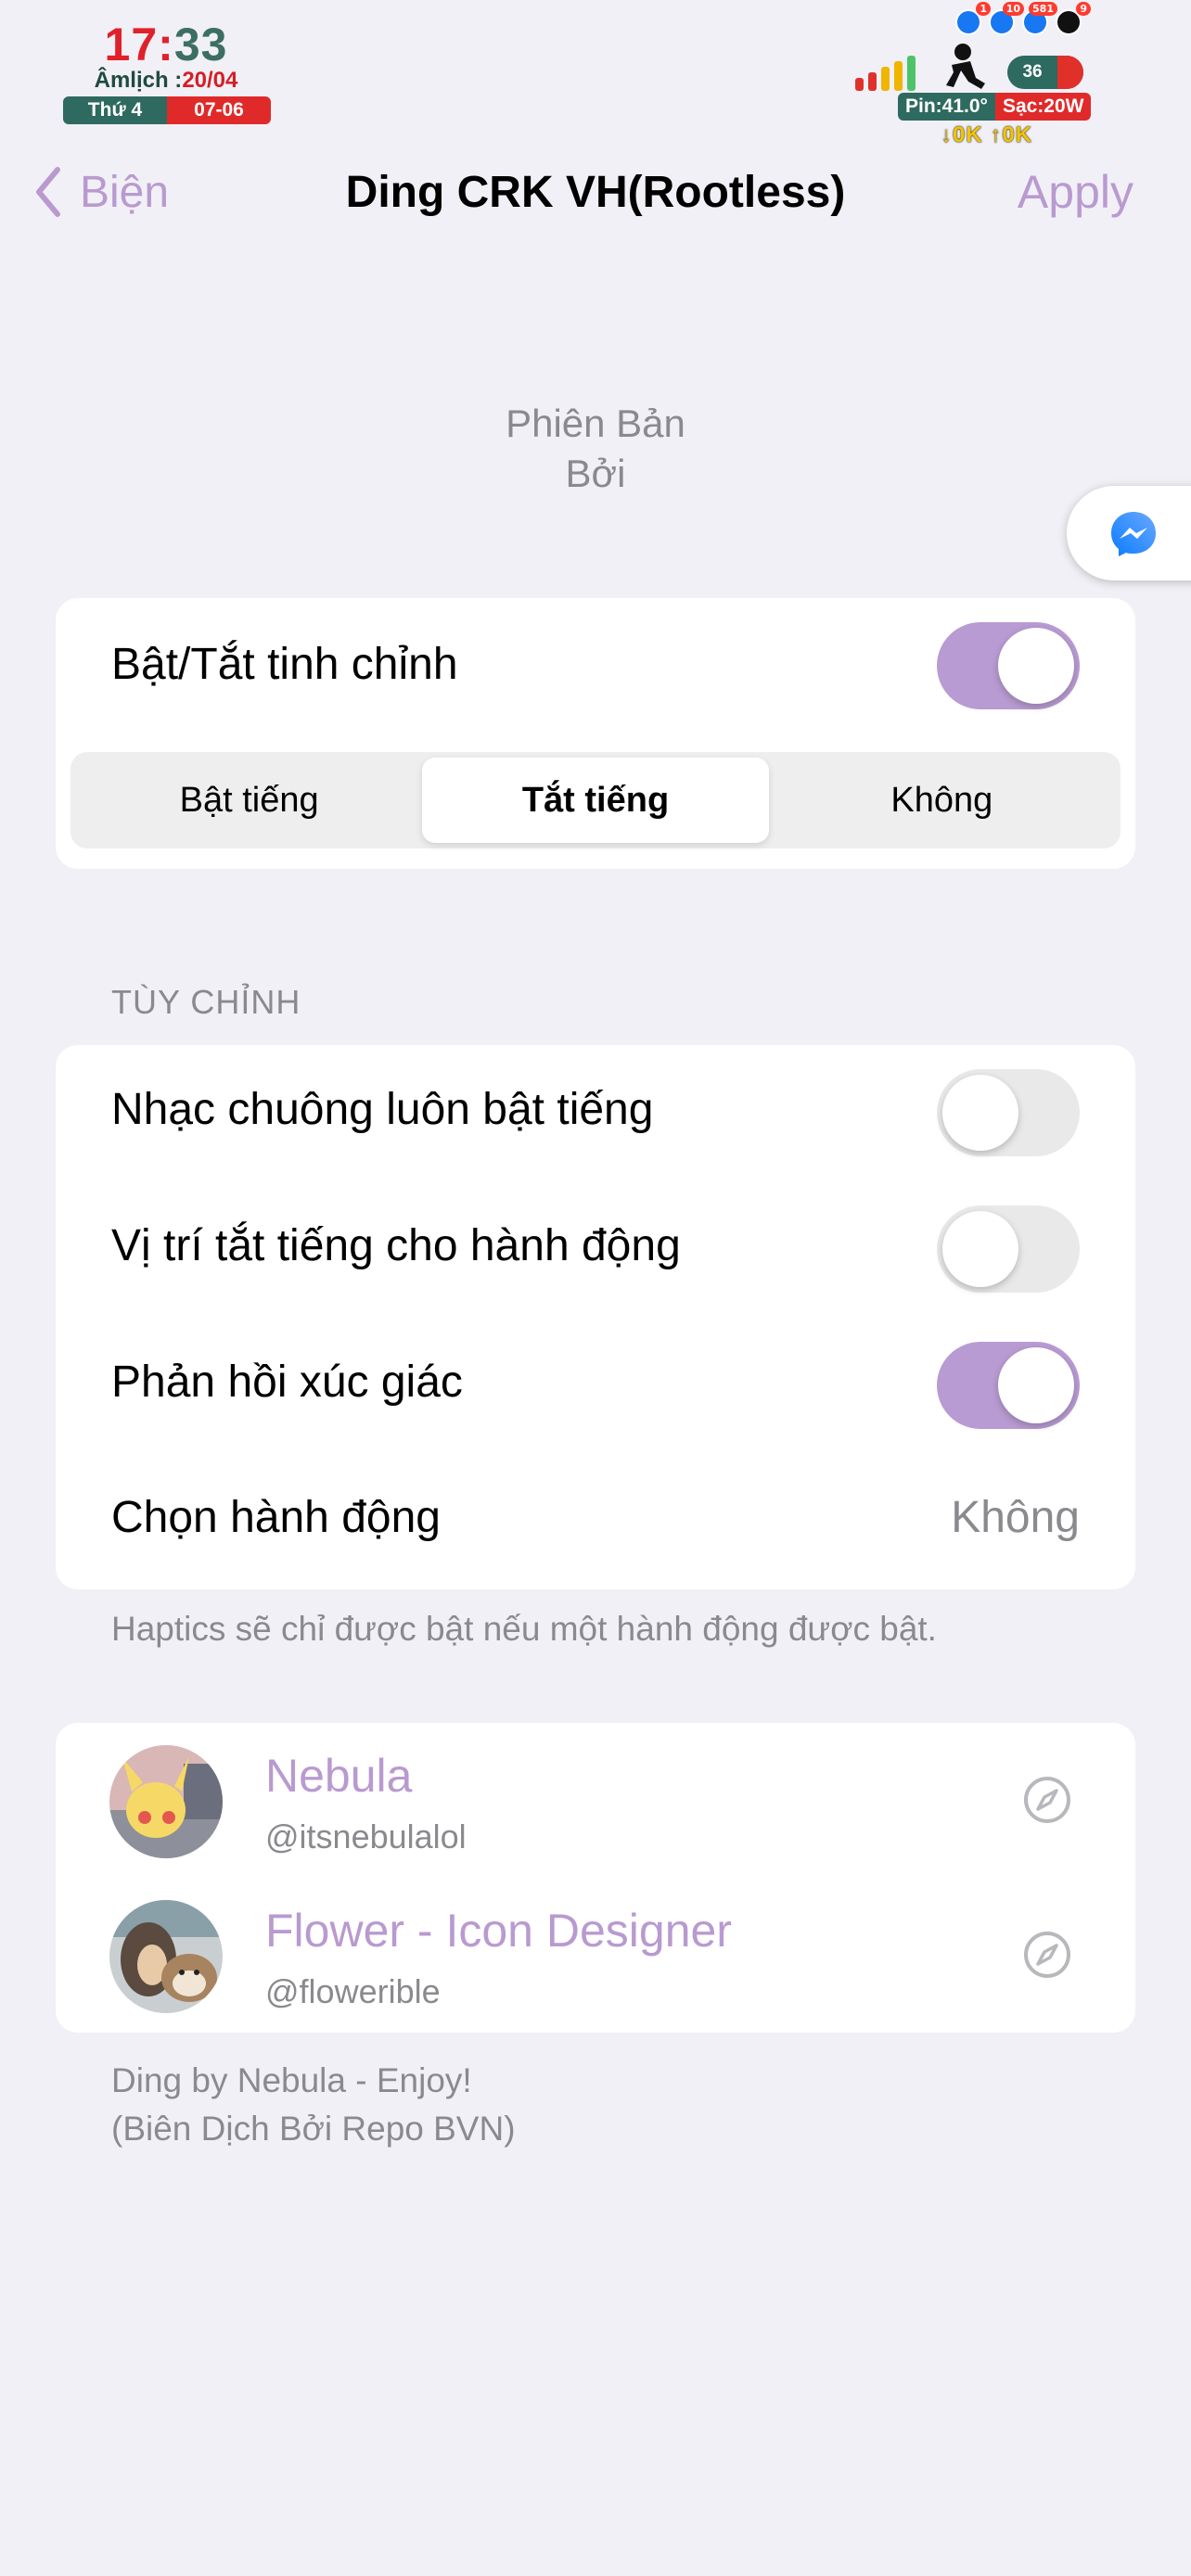  Describe the element at coordinates (1045, 72) in the screenshot. I see `battery-indicator: 36` at that location.